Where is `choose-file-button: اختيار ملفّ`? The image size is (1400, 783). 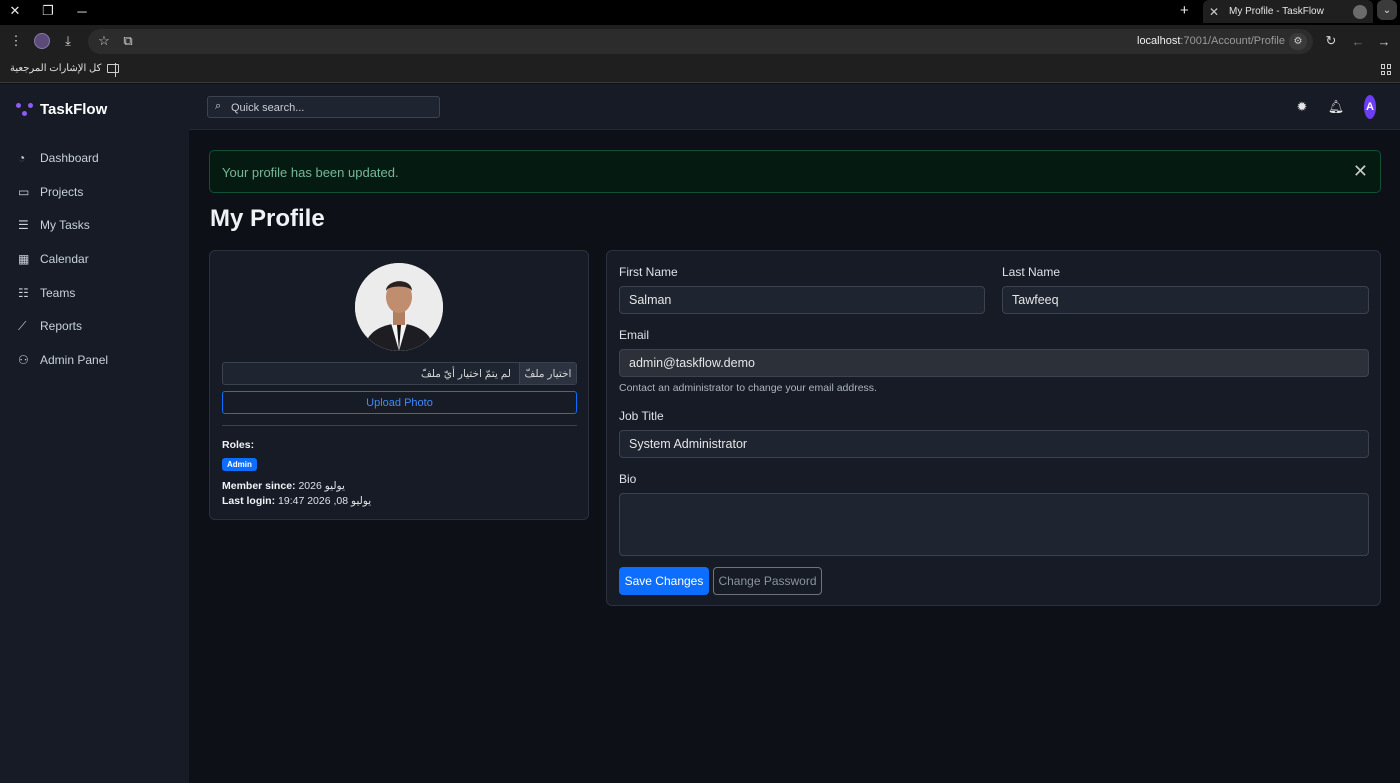 choose-file-button: اختيار ملفّ is located at coordinates (547, 373).